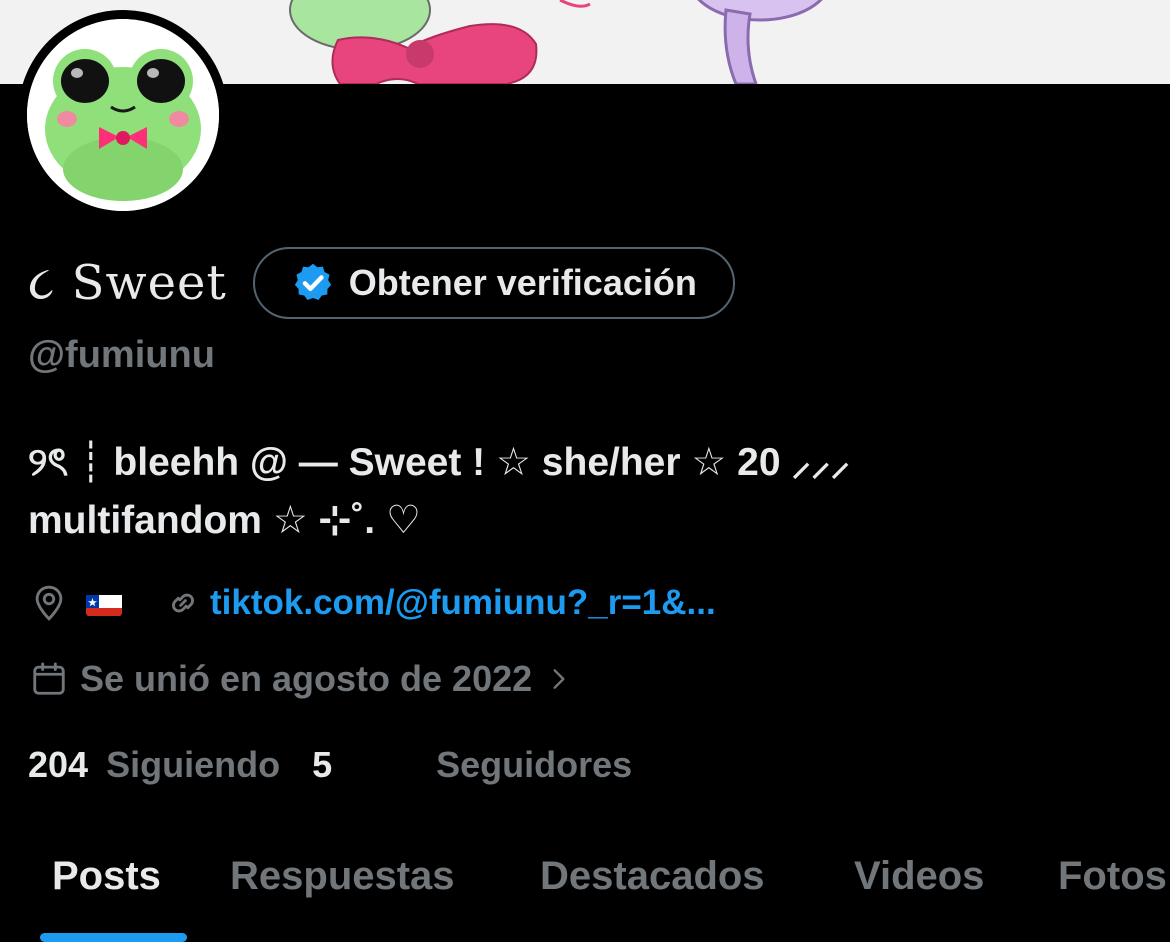 This screenshot has height=942, width=1170. What do you see at coordinates (919, 876) in the screenshot?
I see `tab-videos: Videos` at bounding box center [919, 876].